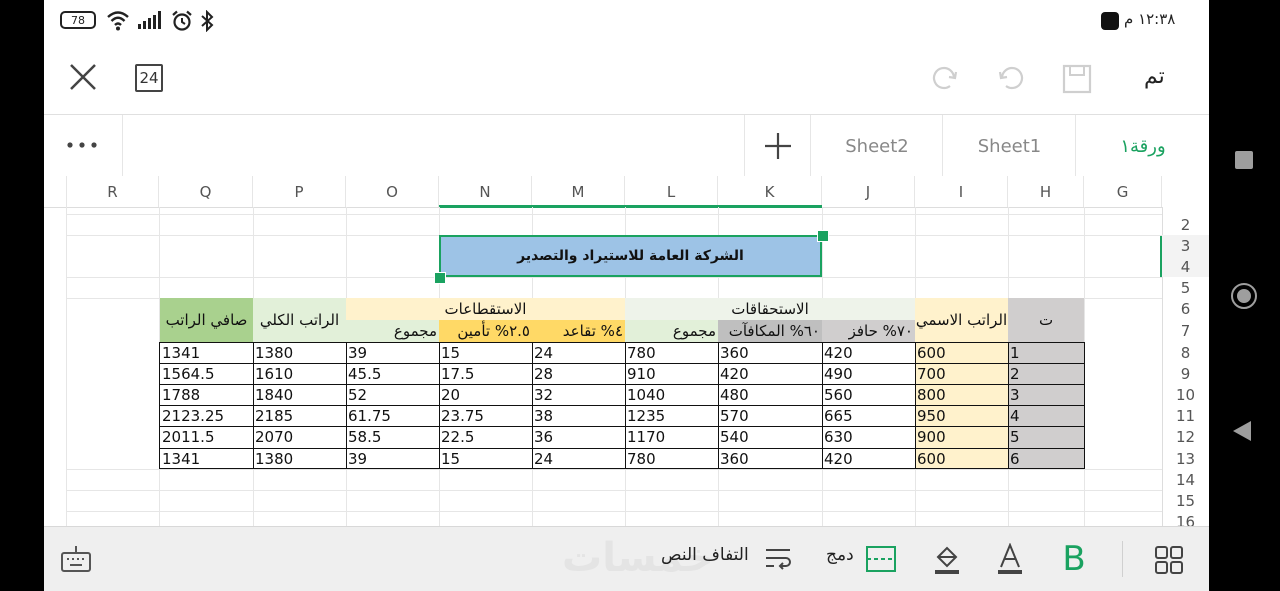  Describe the element at coordinates (578, 309) in the screenshot. I see `header-deductions-blank2` at that location.